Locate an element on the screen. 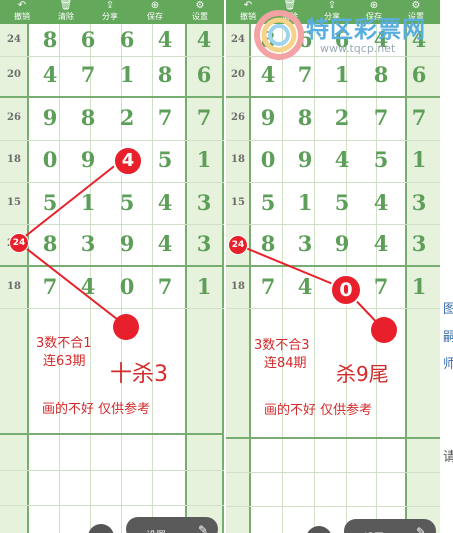  edge-glyph: 师 is located at coordinates (448, 364).